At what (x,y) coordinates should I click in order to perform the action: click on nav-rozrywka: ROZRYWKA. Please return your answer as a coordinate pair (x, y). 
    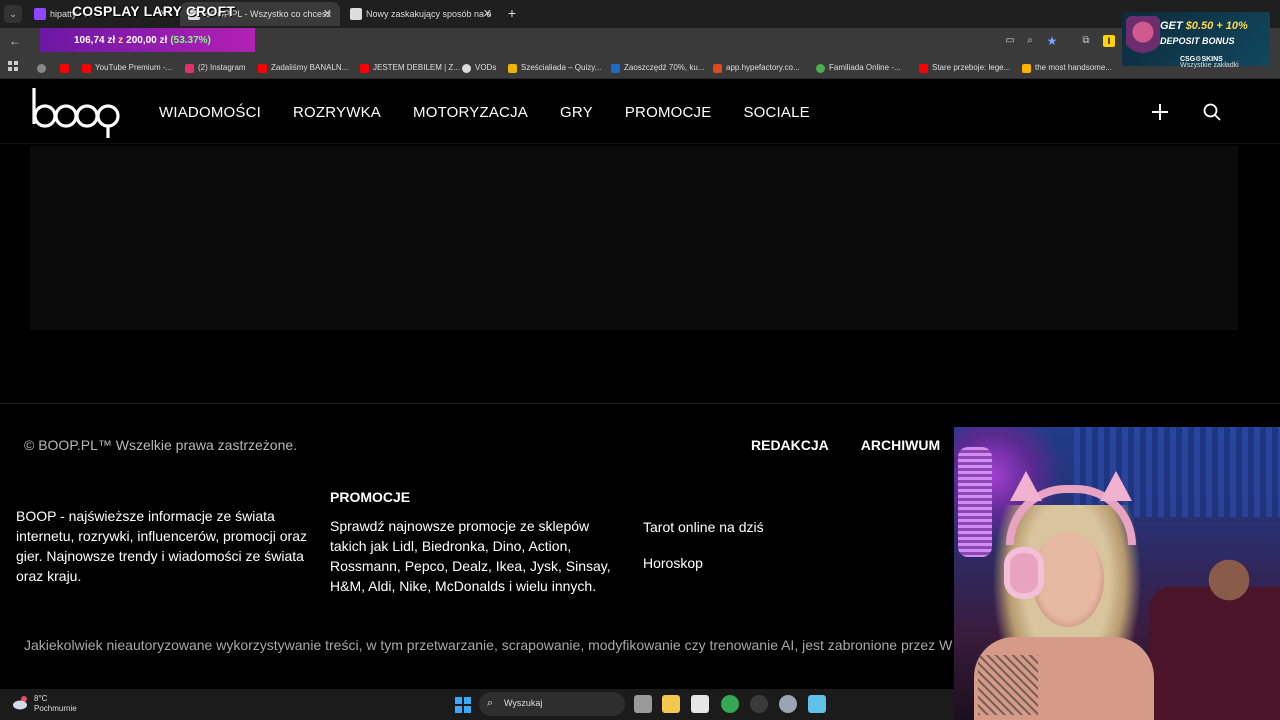
    Looking at the image, I should click on (337, 112).